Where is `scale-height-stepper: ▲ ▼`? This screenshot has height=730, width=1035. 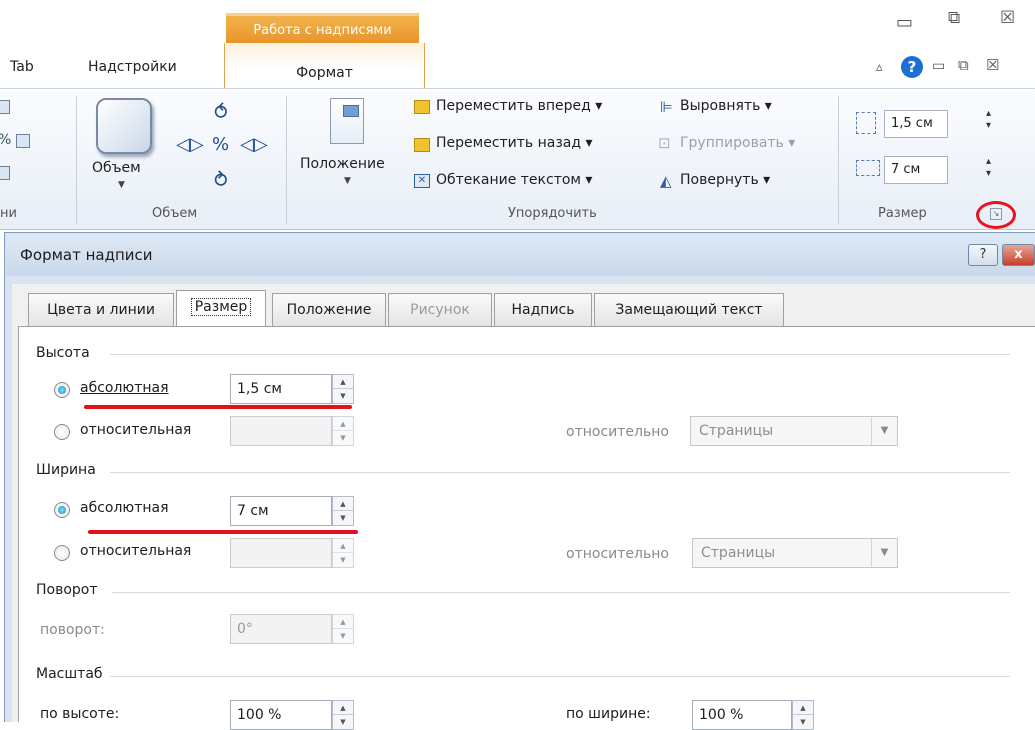 scale-height-stepper: ▲ ▼ is located at coordinates (343, 715).